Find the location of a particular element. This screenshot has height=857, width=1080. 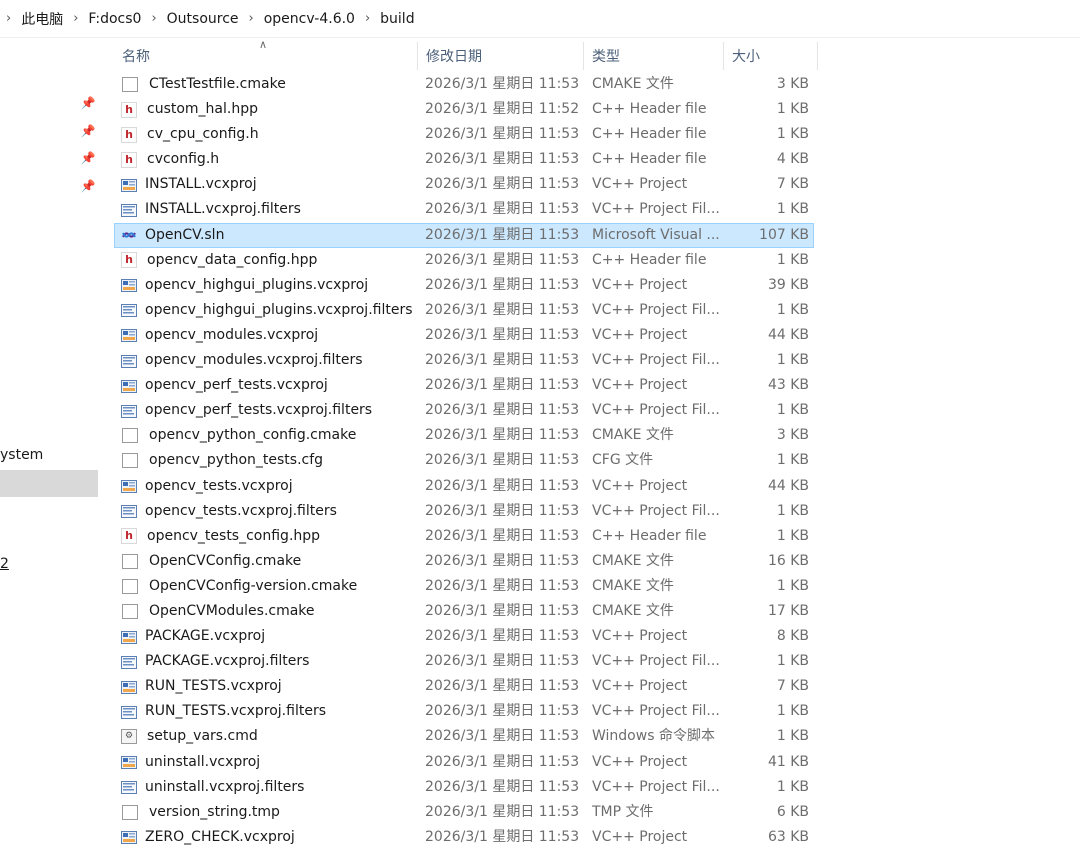

file-name-cell: INSTALL.vcxproj.filters is located at coordinates (267, 209).